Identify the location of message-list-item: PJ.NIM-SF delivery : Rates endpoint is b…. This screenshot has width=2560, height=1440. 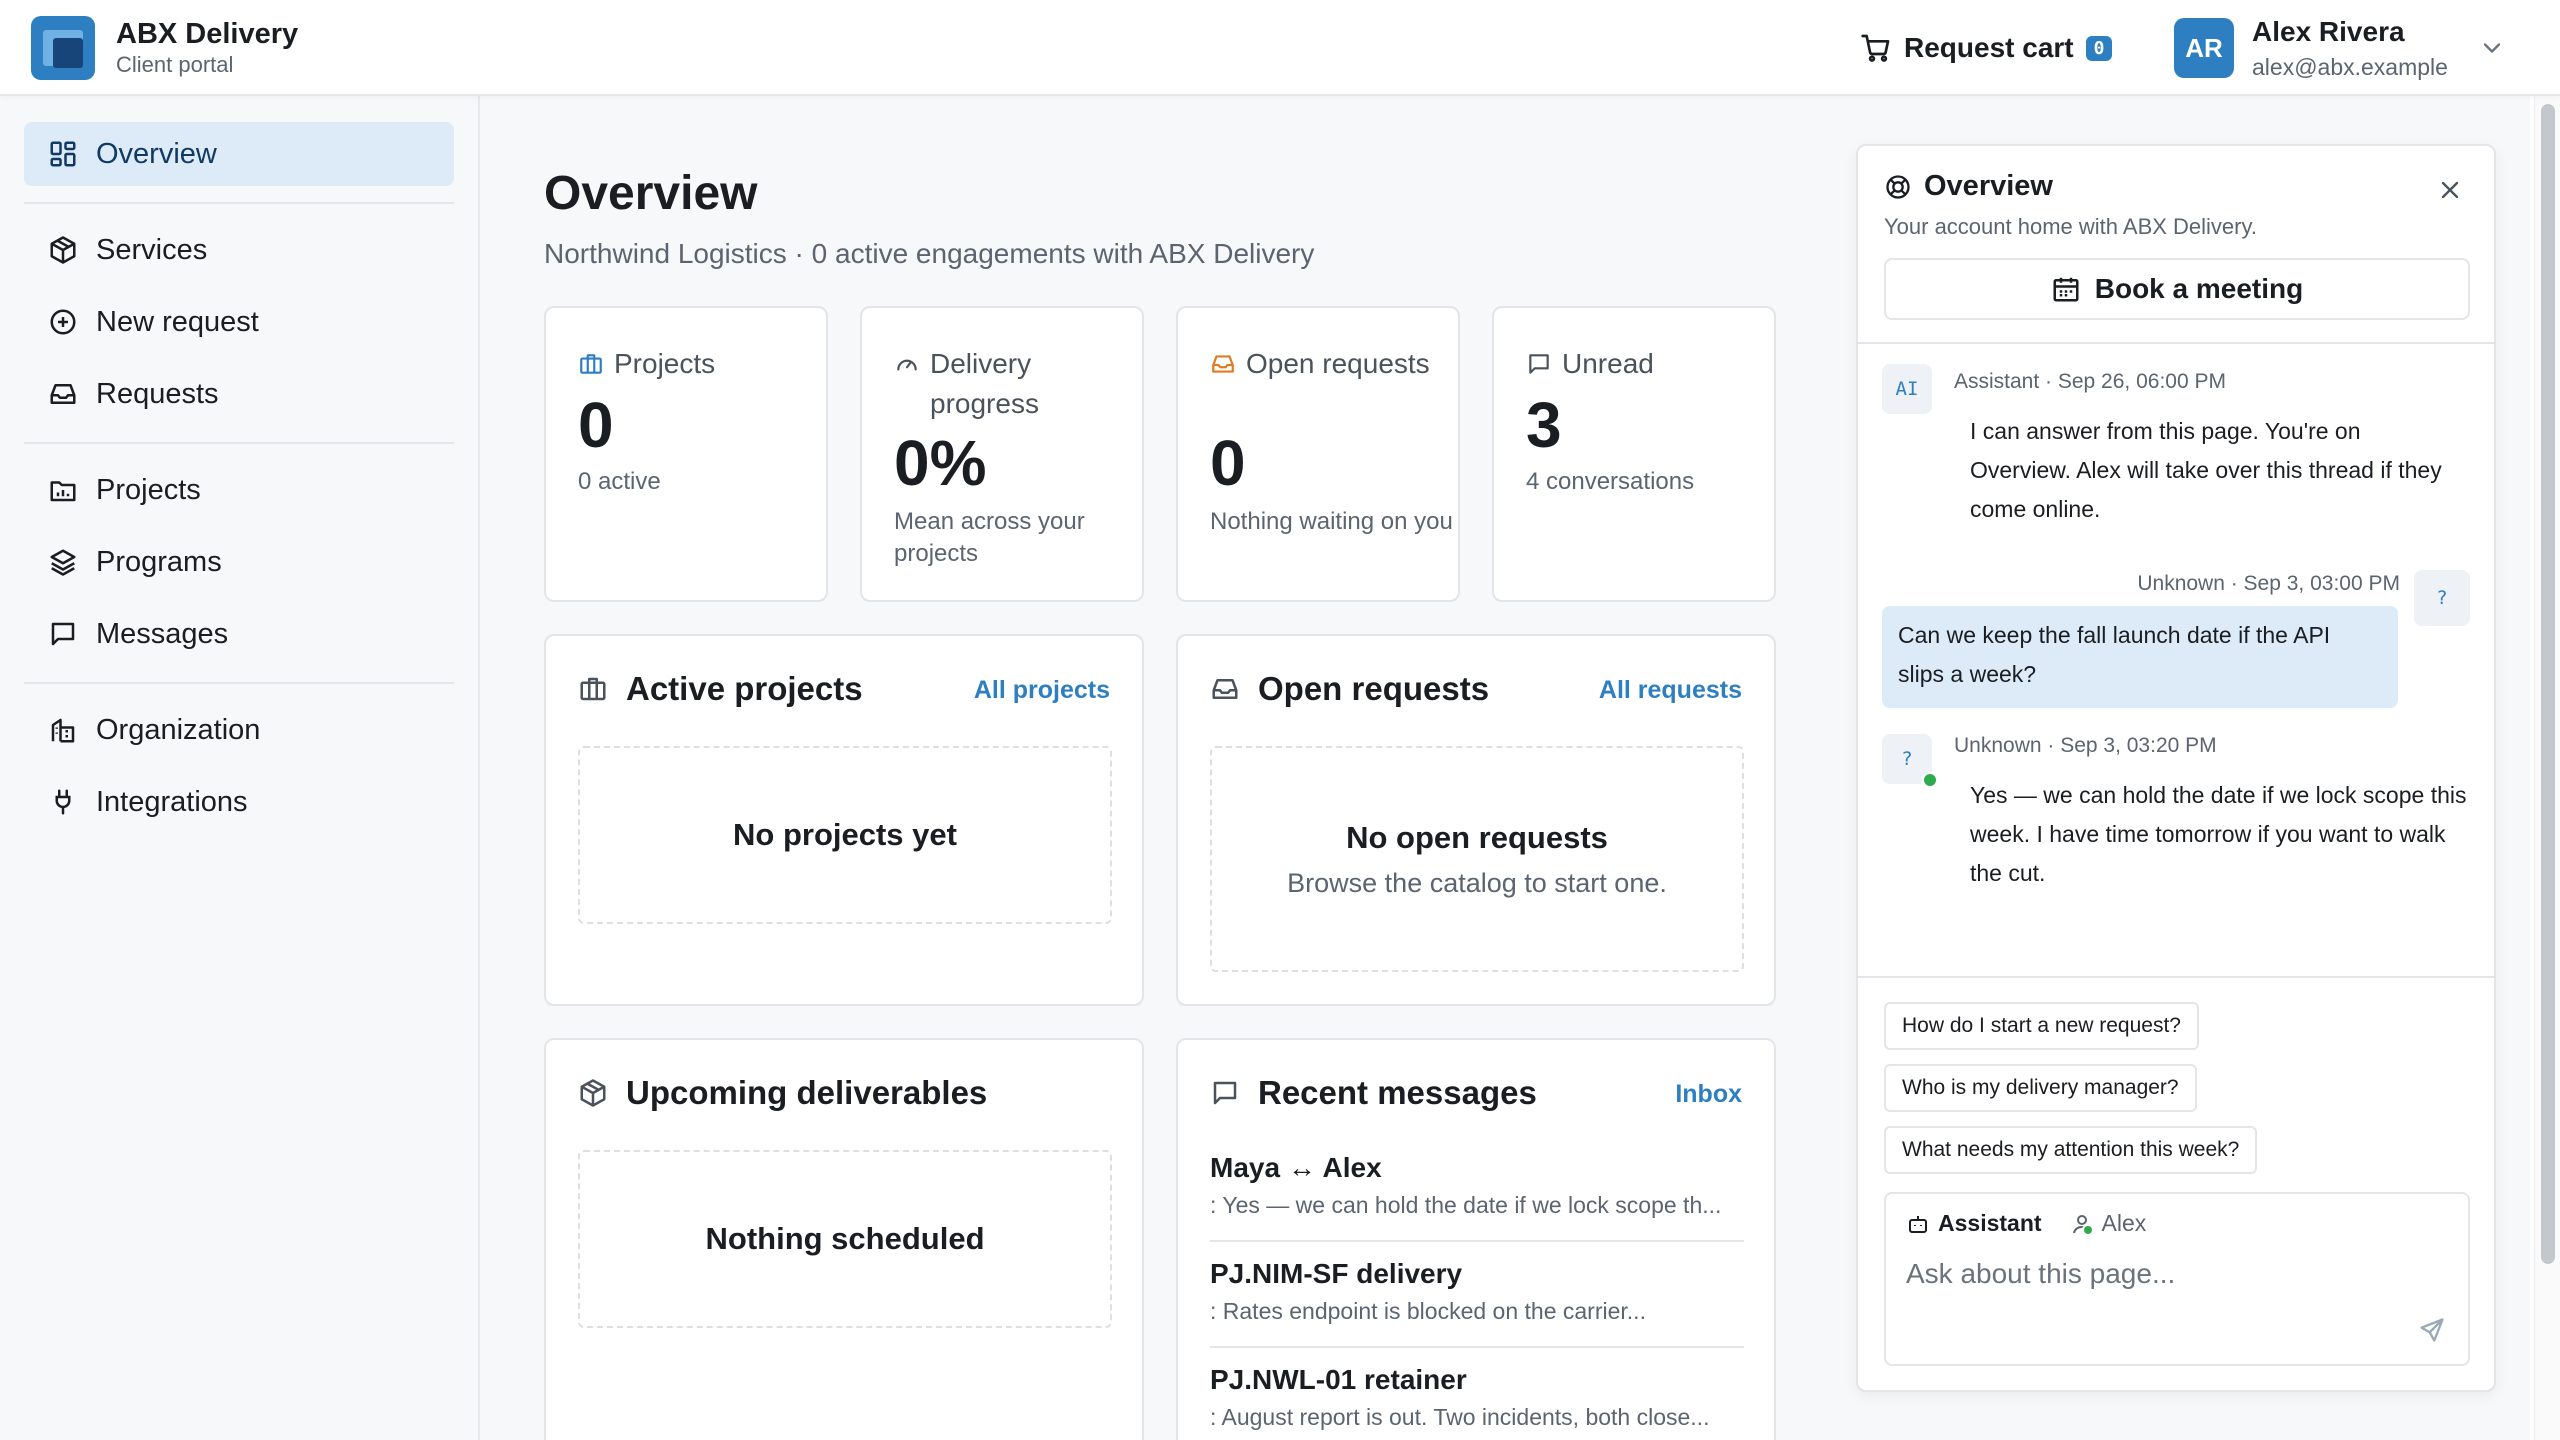
(1477, 1291).